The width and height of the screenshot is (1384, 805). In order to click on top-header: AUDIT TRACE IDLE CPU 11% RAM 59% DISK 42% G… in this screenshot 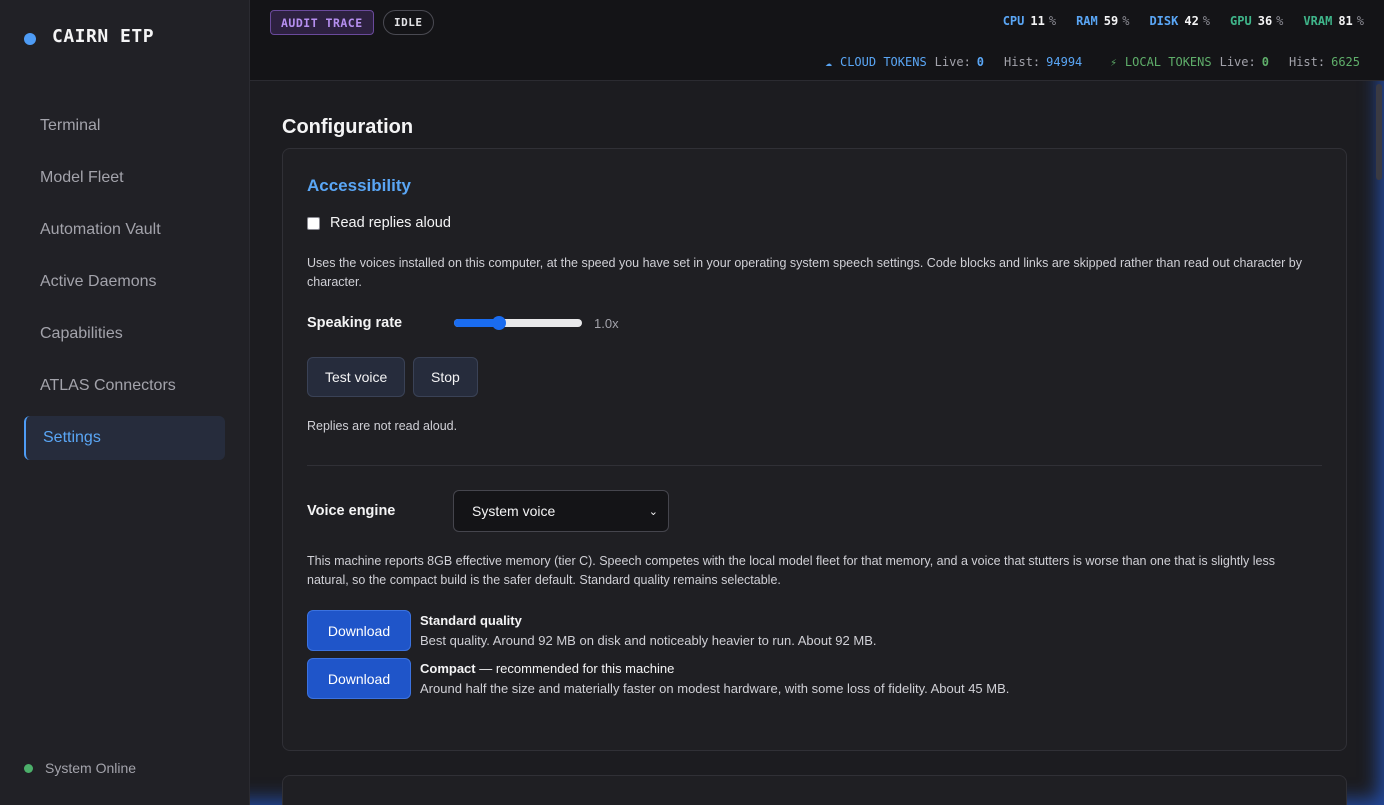, I will do `click(817, 40)`.